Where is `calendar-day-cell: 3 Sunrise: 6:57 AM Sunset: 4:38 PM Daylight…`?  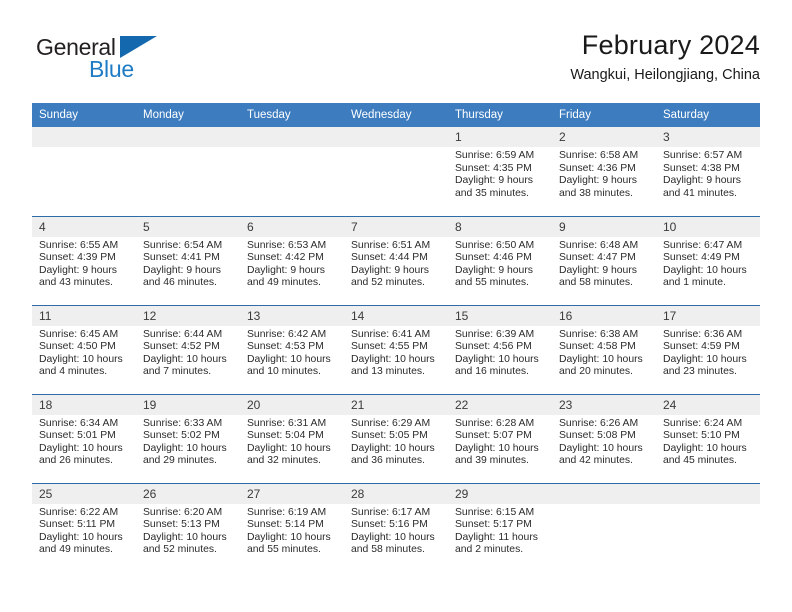 calendar-day-cell: 3 Sunrise: 6:57 AM Sunset: 4:38 PM Daylight… is located at coordinates (708, 171).